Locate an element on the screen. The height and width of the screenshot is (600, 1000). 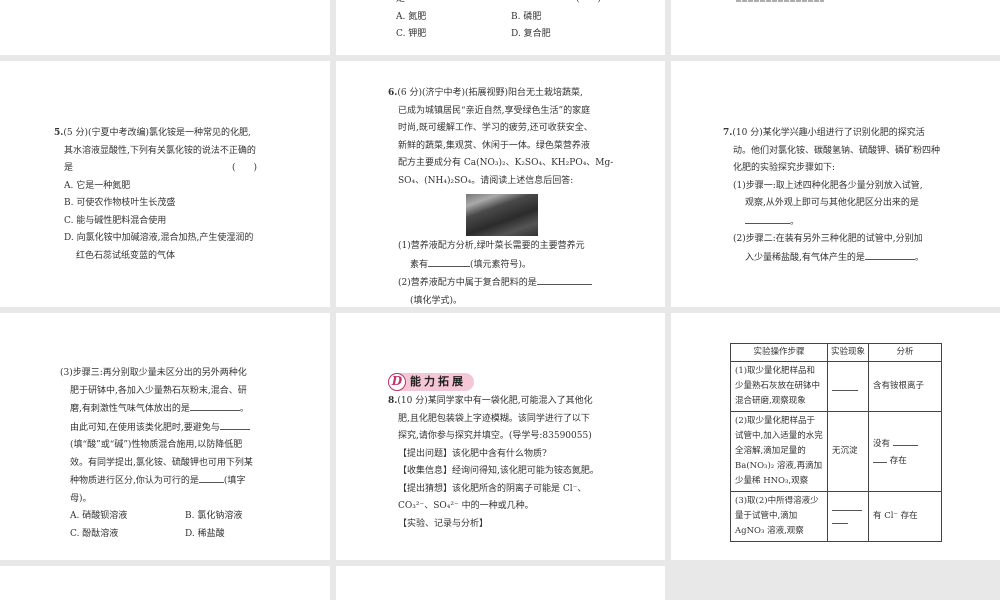
option-b: B. 磷肥 is located at coordinates (526, 16).